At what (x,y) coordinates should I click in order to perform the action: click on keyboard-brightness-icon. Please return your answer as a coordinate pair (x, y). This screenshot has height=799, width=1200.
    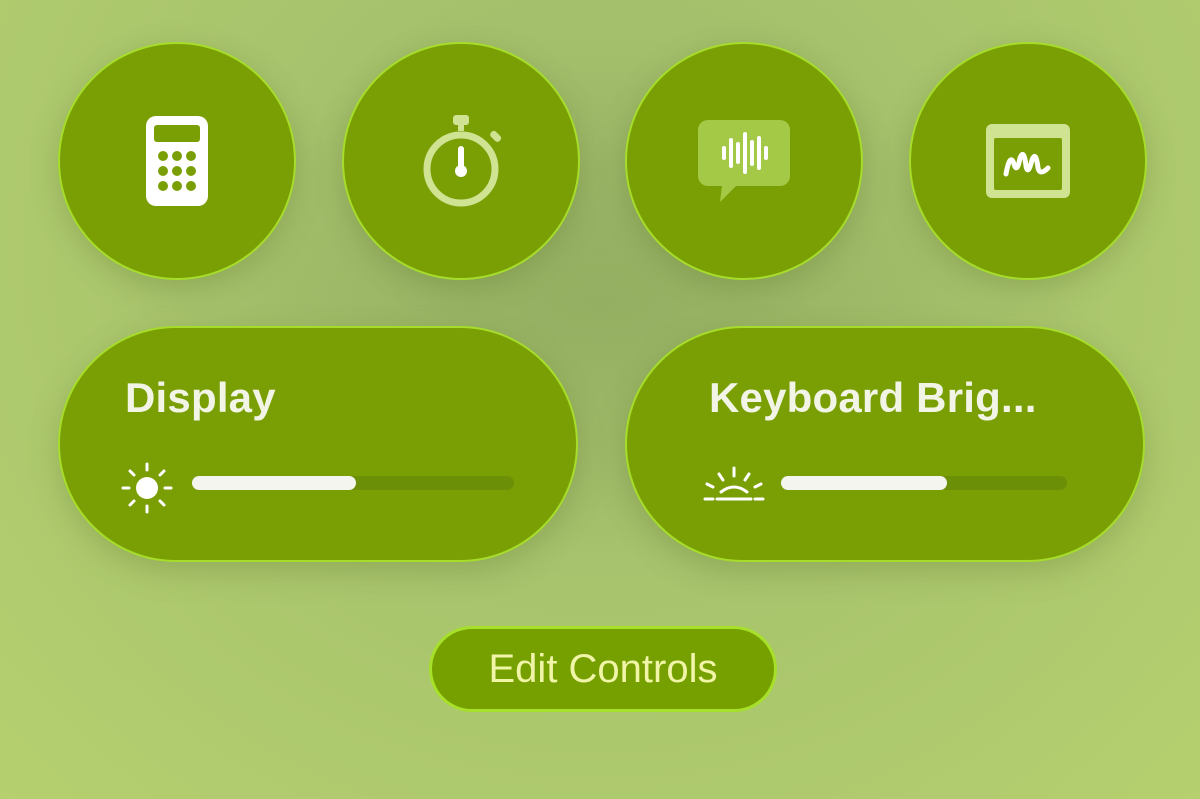
    Looking at the image, I should click on (734, 487).